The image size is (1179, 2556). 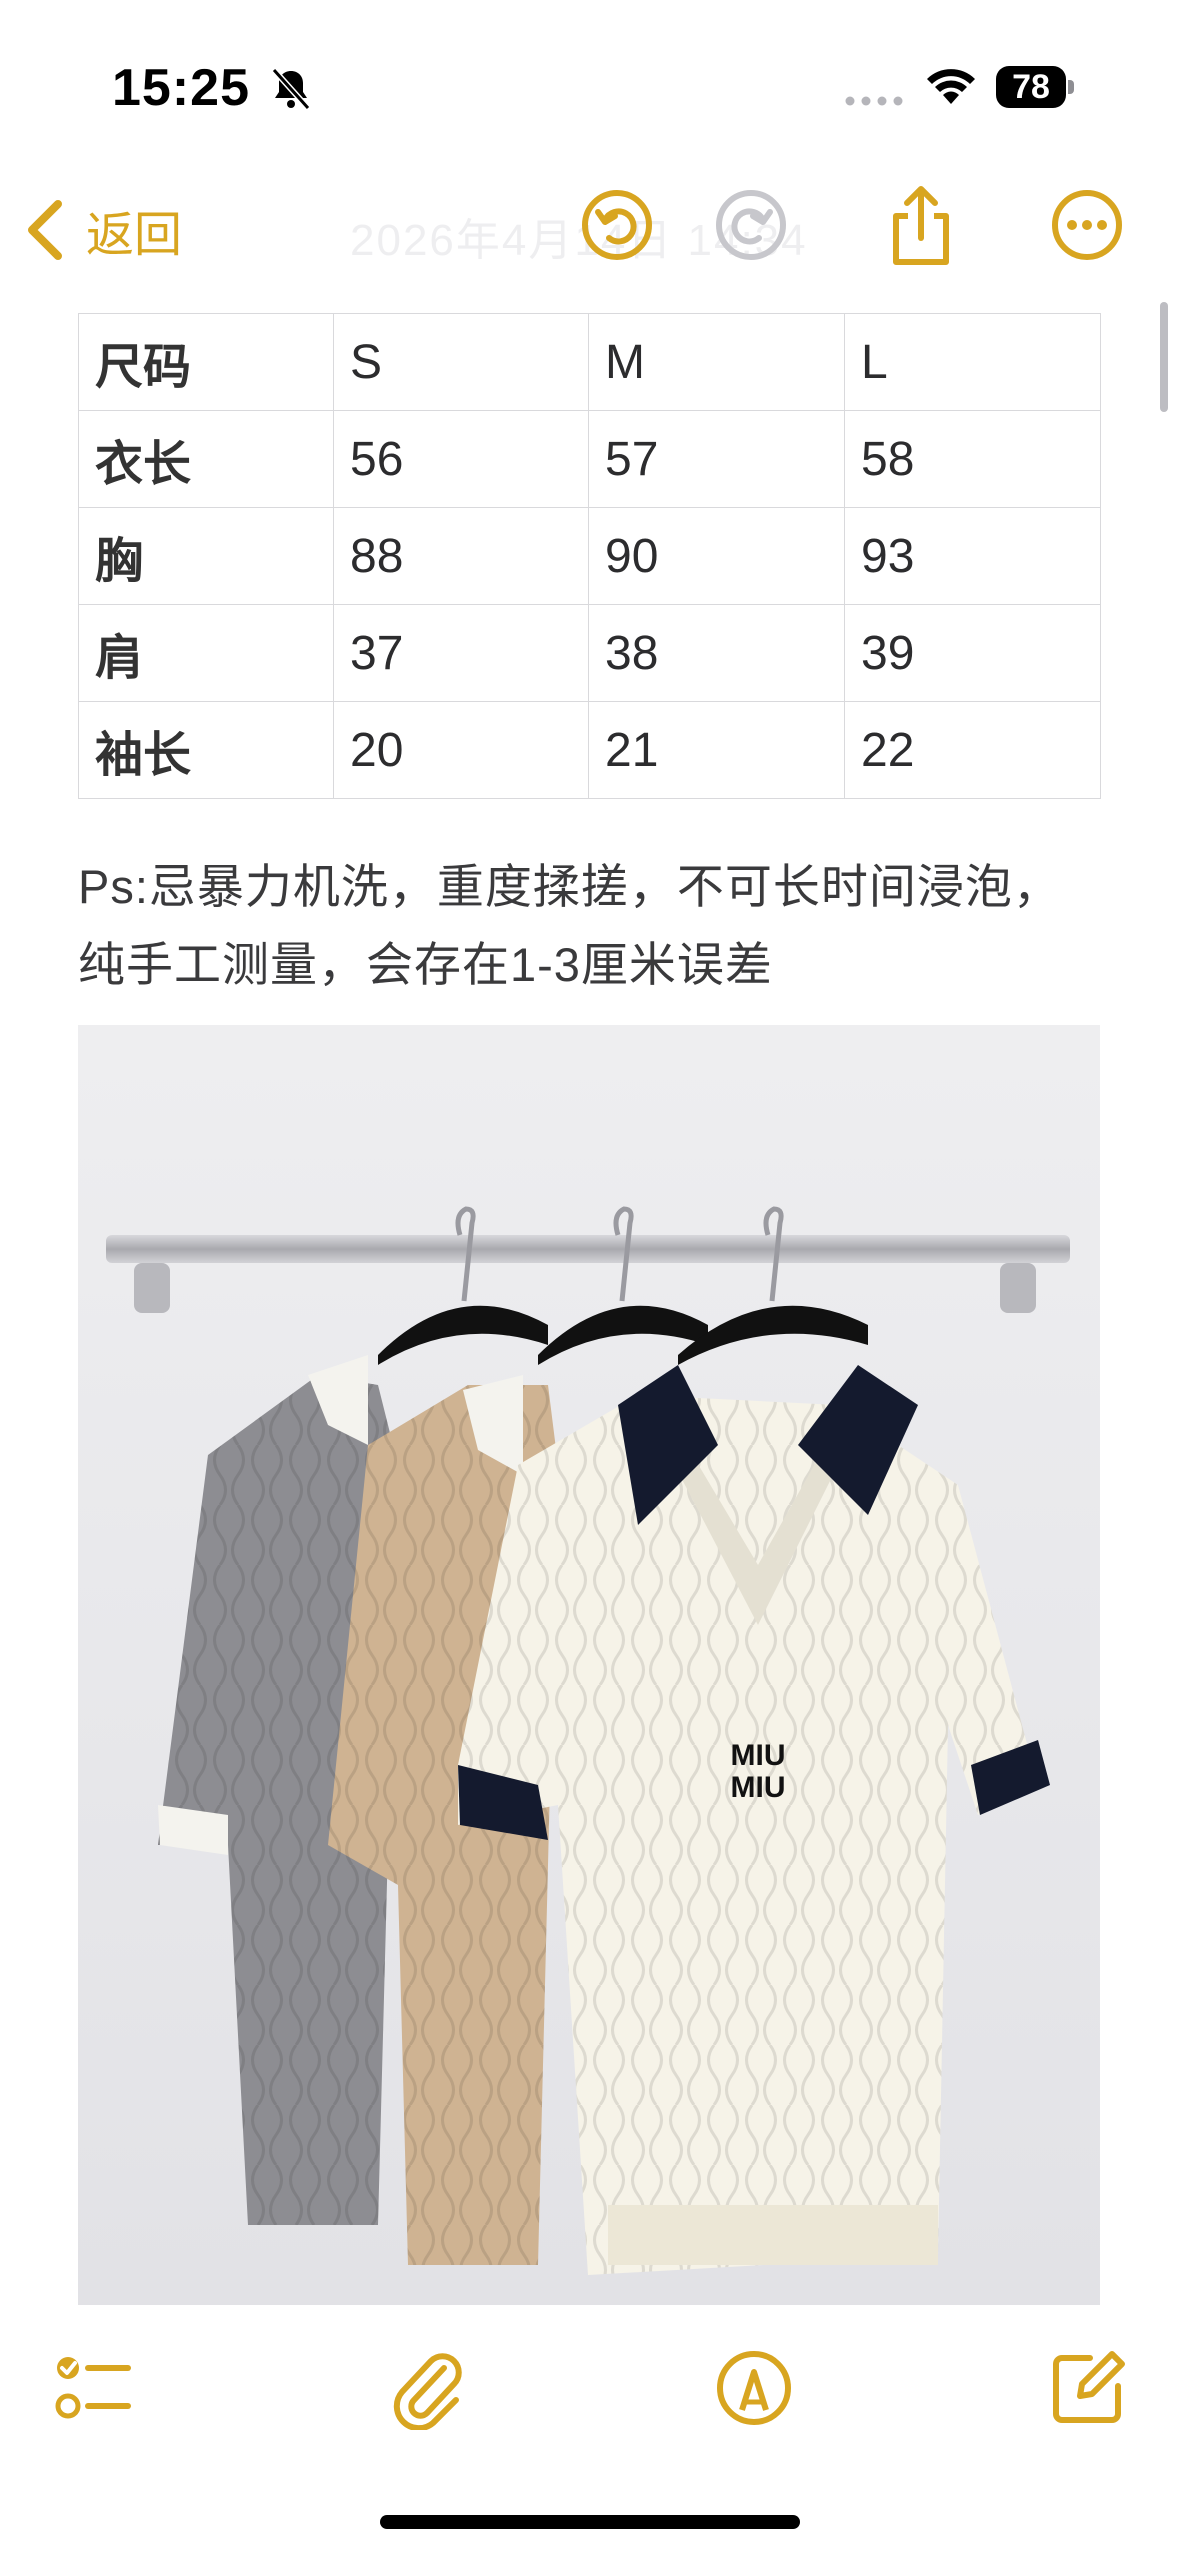 I want to click on table-row: 袖长 20 21 22, so click(x=589, y=750).